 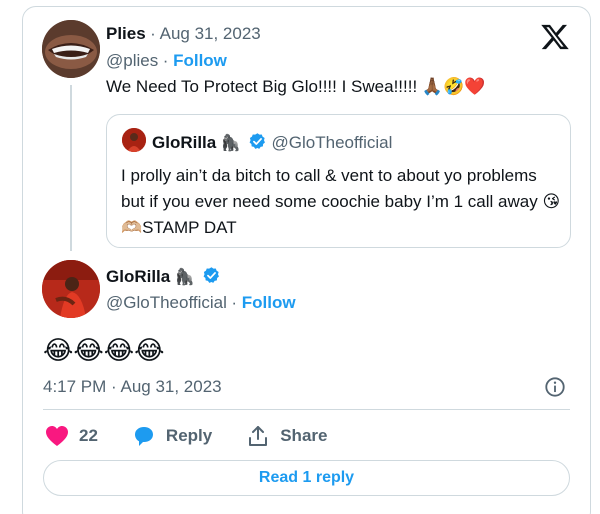 What do you see at coordinates (258, 436) in the screenshot?
I see `share-icon` at bounding box center [258, 436].